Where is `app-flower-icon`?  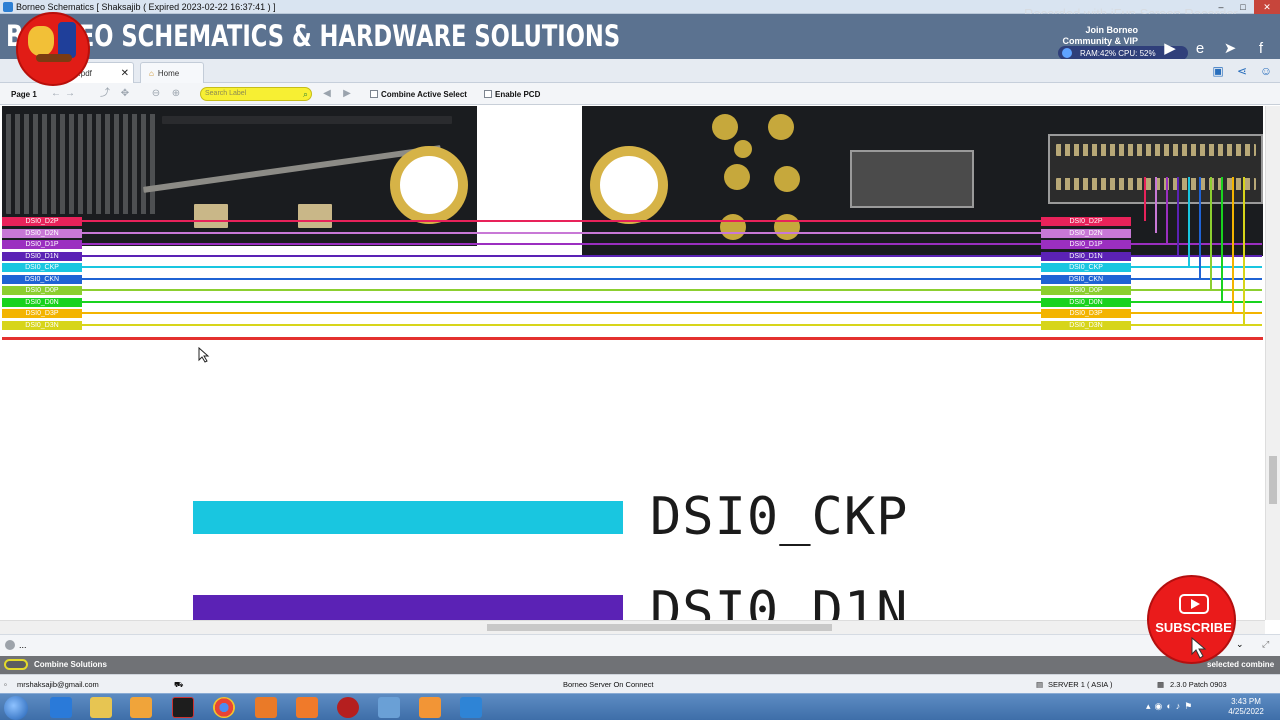
app-flower-icon is located at coordinates (430, 707).